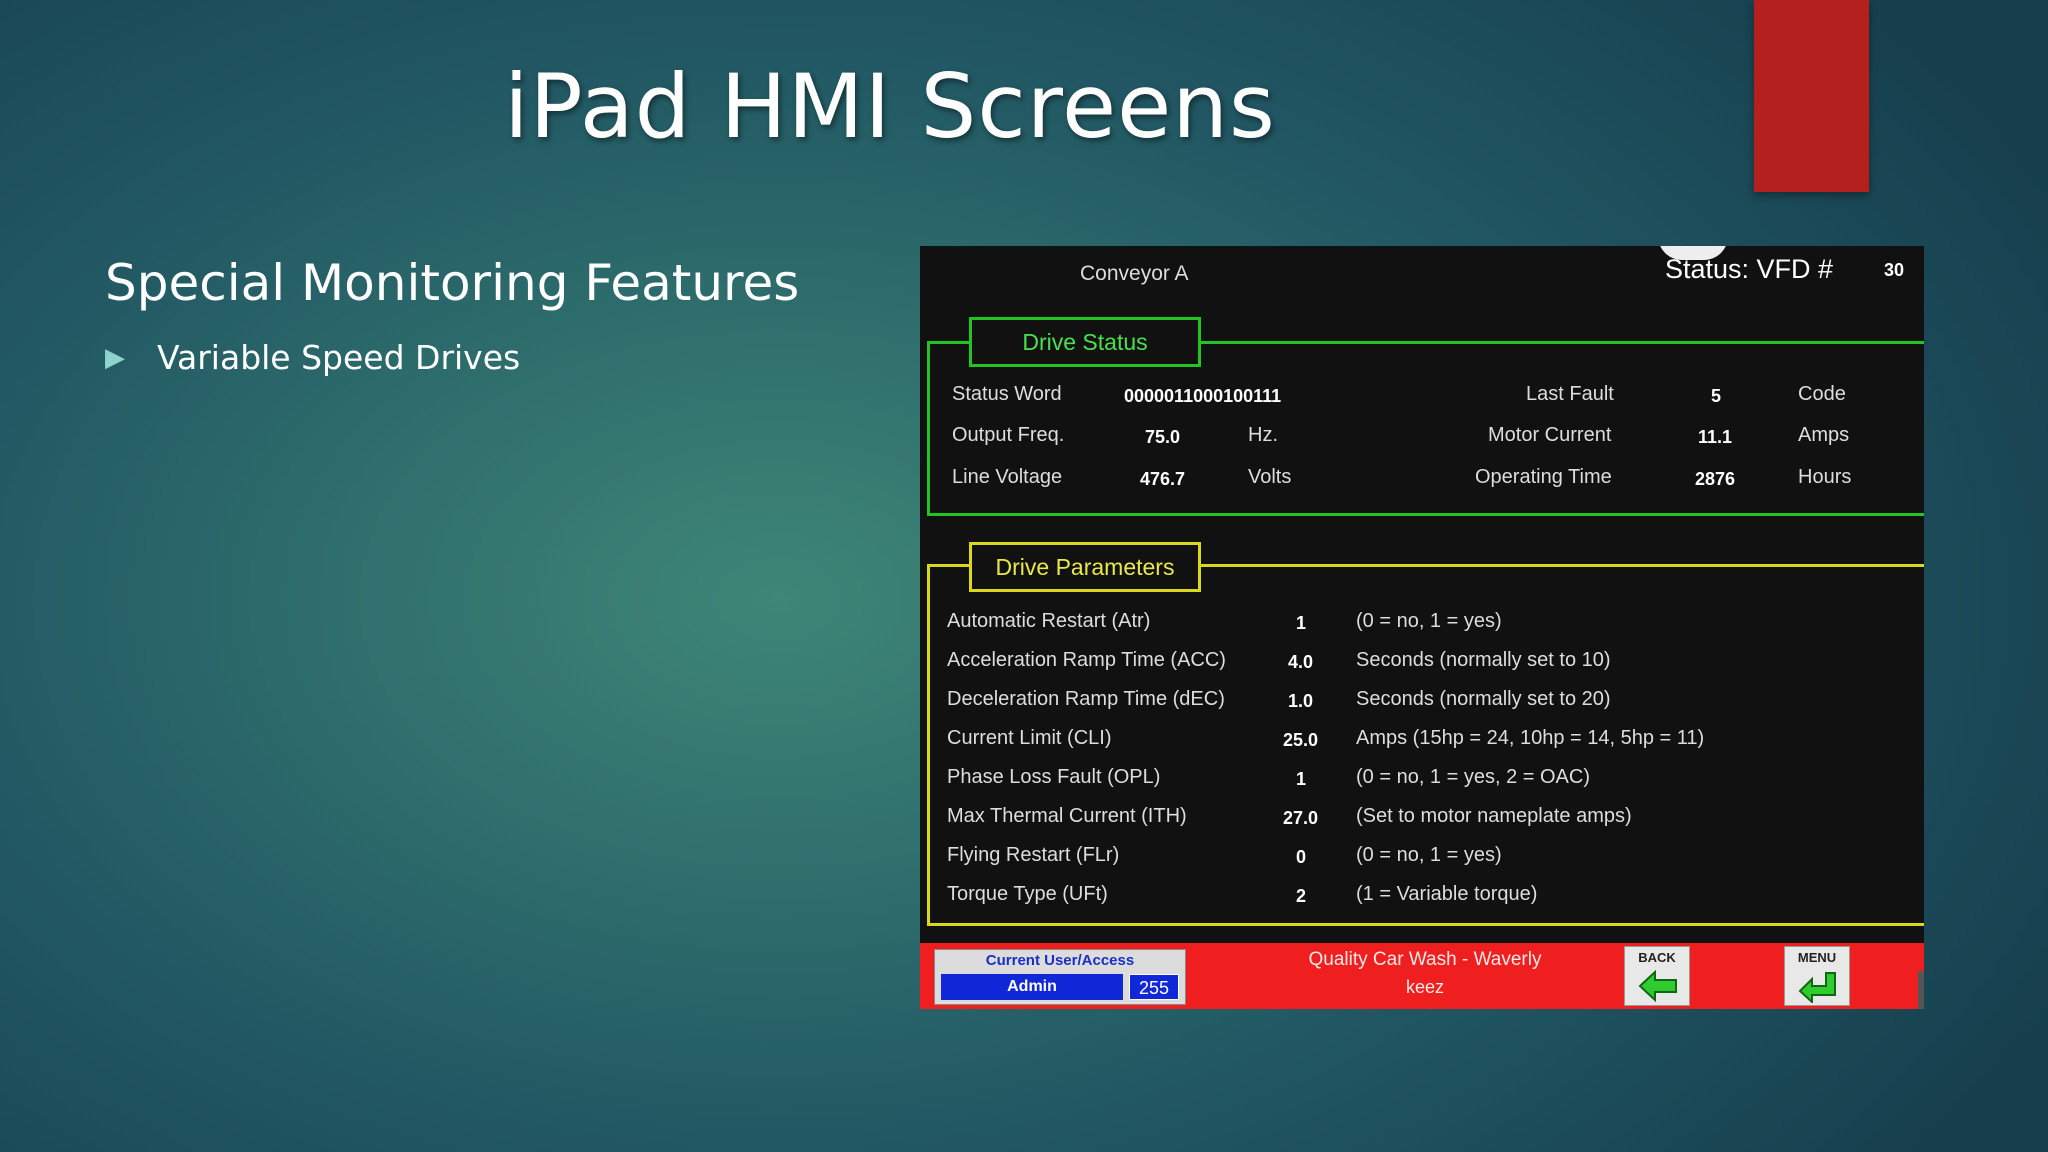 The image size is (2048, 1152). Describe the element at coordinates (1824, 435) in the screenshot. I see `motor-current-unit: Amps` at that location.